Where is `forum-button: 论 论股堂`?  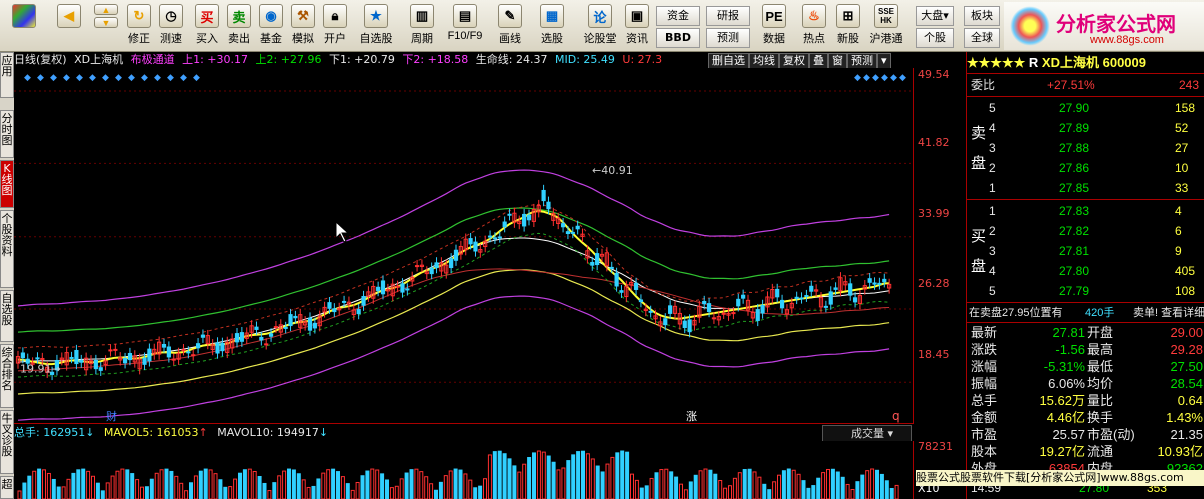
forum-button: 论 论股堂 is located at coordinates (600, 27).